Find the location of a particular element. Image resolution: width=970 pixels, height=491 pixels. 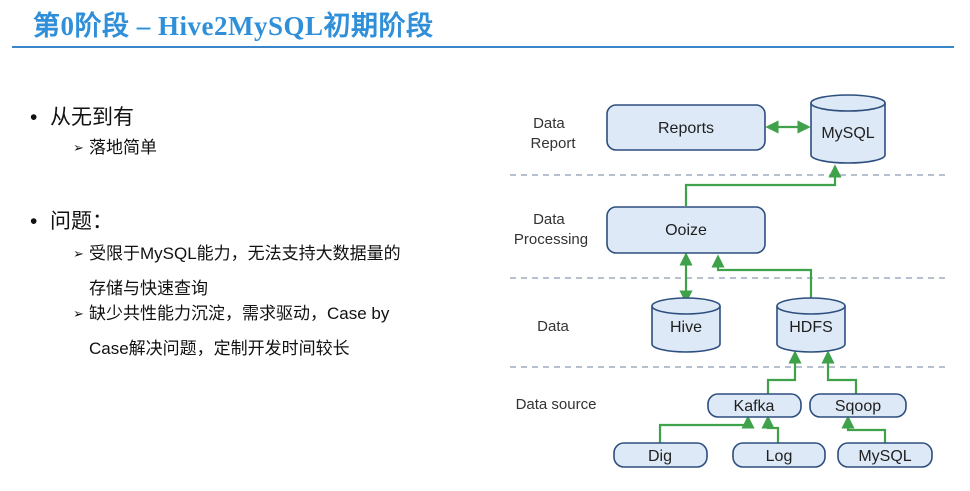

arrow-mysql-sqoop is located at coordinates (864, 429).